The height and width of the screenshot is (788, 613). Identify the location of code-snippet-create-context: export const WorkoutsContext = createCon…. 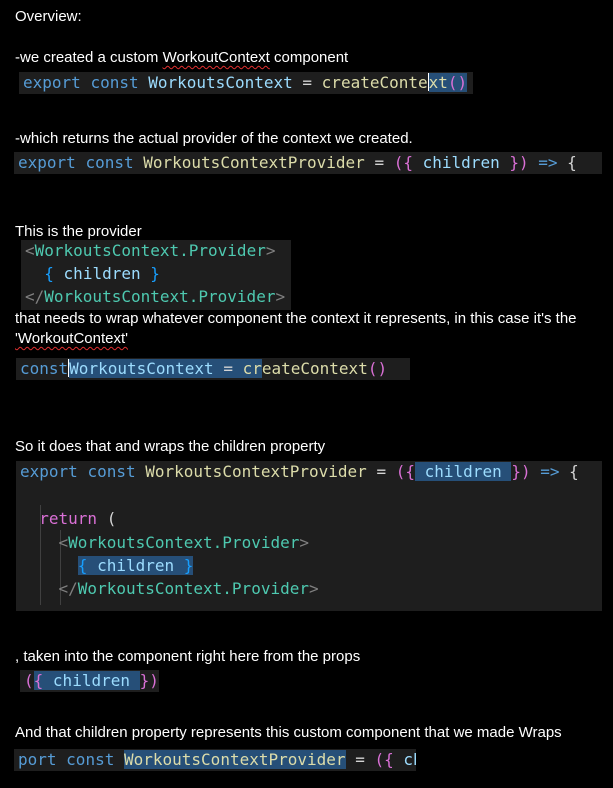
(246, 83).